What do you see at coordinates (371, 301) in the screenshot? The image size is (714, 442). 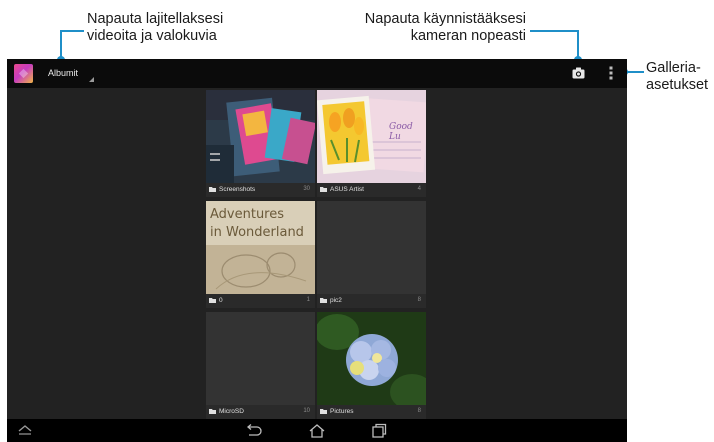 I see `album-footer: pic2 8` at bounding box center [371, 301].